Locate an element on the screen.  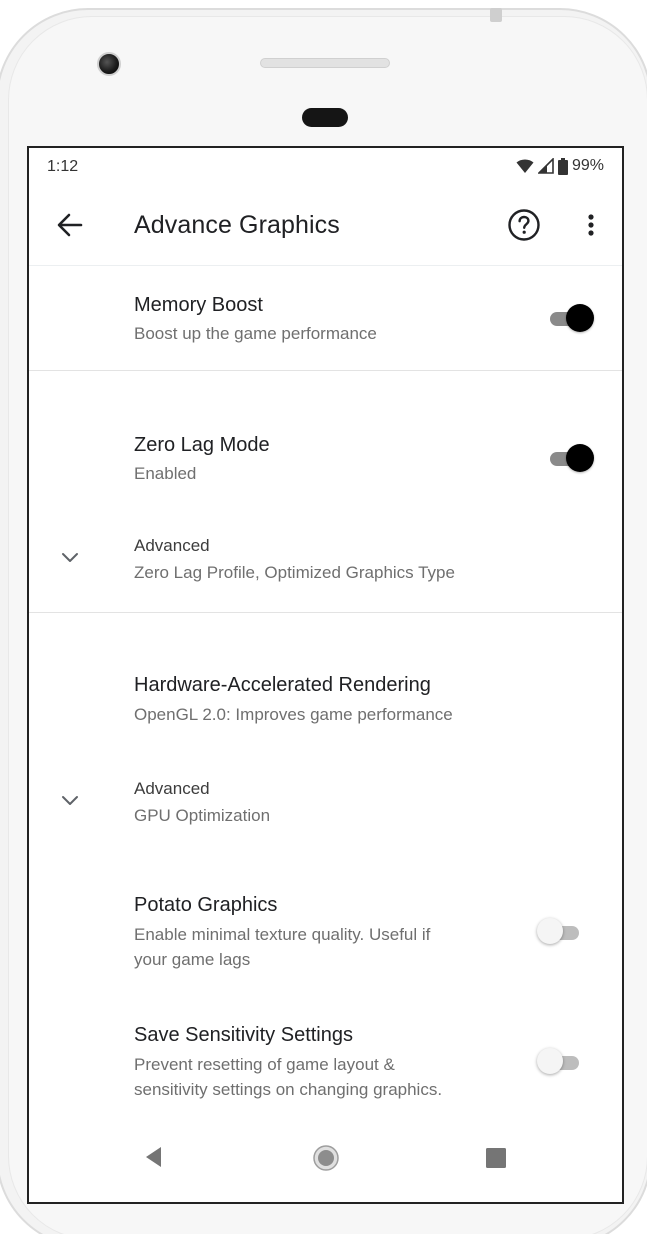
back-button is located at coordinates (70, 225).